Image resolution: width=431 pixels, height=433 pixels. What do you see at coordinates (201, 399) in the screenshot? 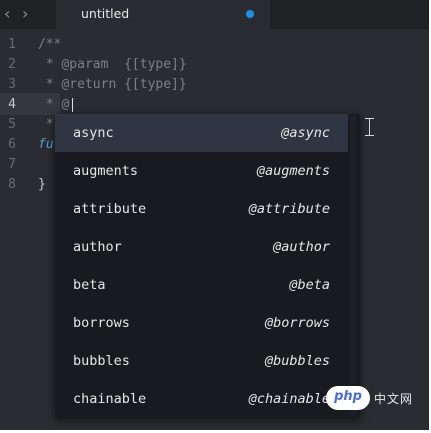
I see `autocomplete-item: chainable @chainable` at bounding box center [201, 399].